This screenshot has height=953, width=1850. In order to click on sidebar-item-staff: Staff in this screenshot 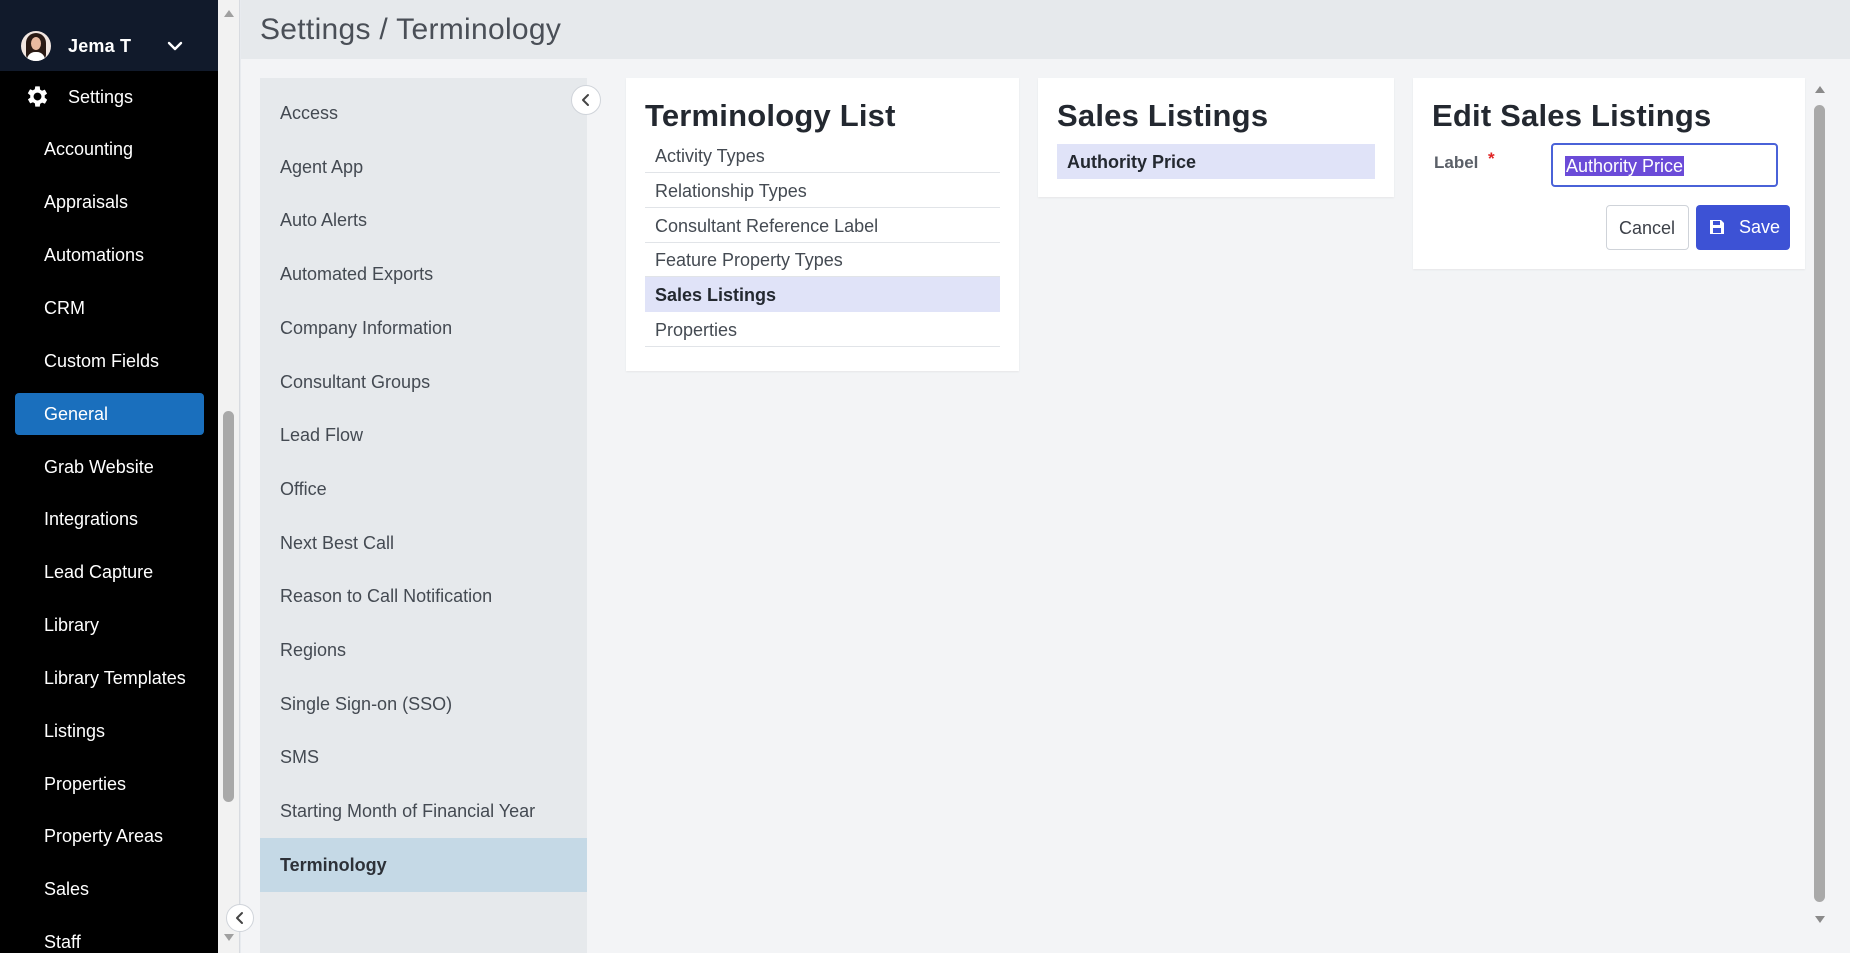, I will do `click(109, 937)`.